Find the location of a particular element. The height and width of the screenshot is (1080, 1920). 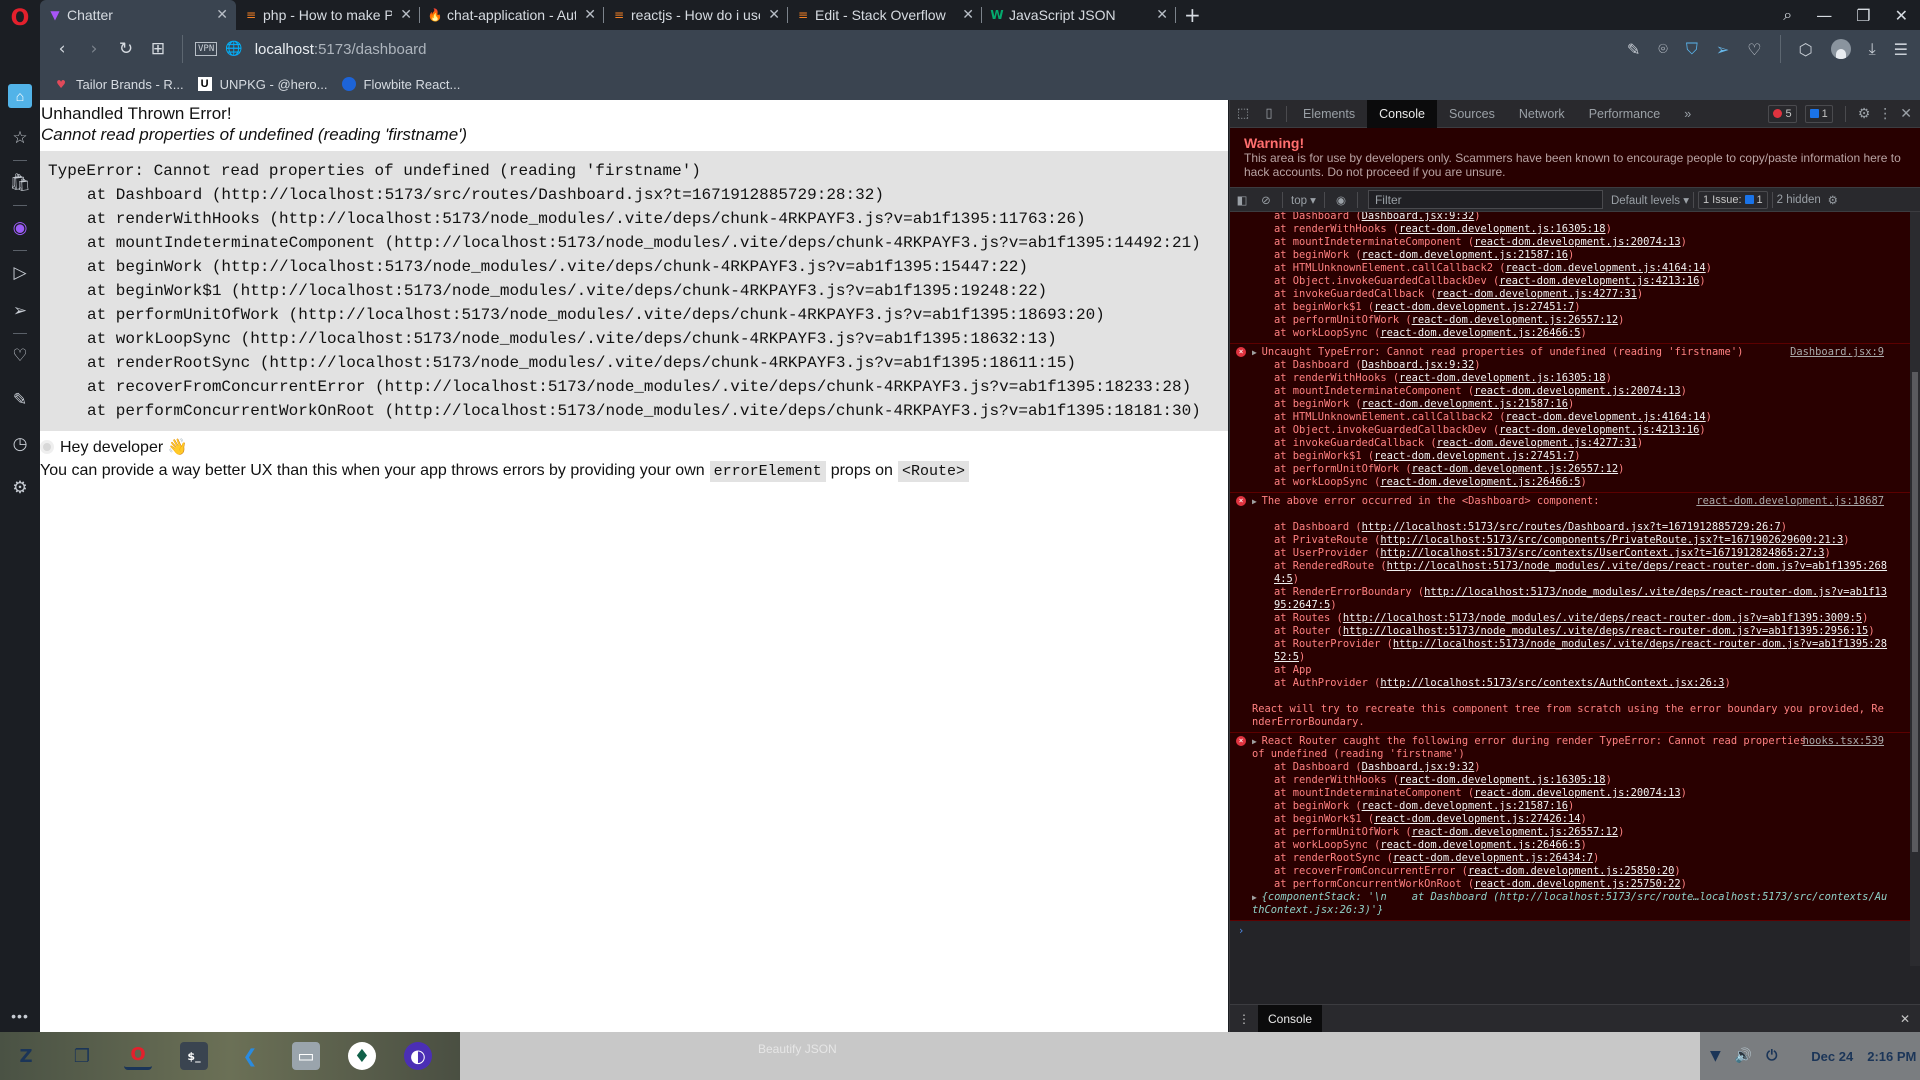

console-scrollbar is located at coordinates (1915, 589).